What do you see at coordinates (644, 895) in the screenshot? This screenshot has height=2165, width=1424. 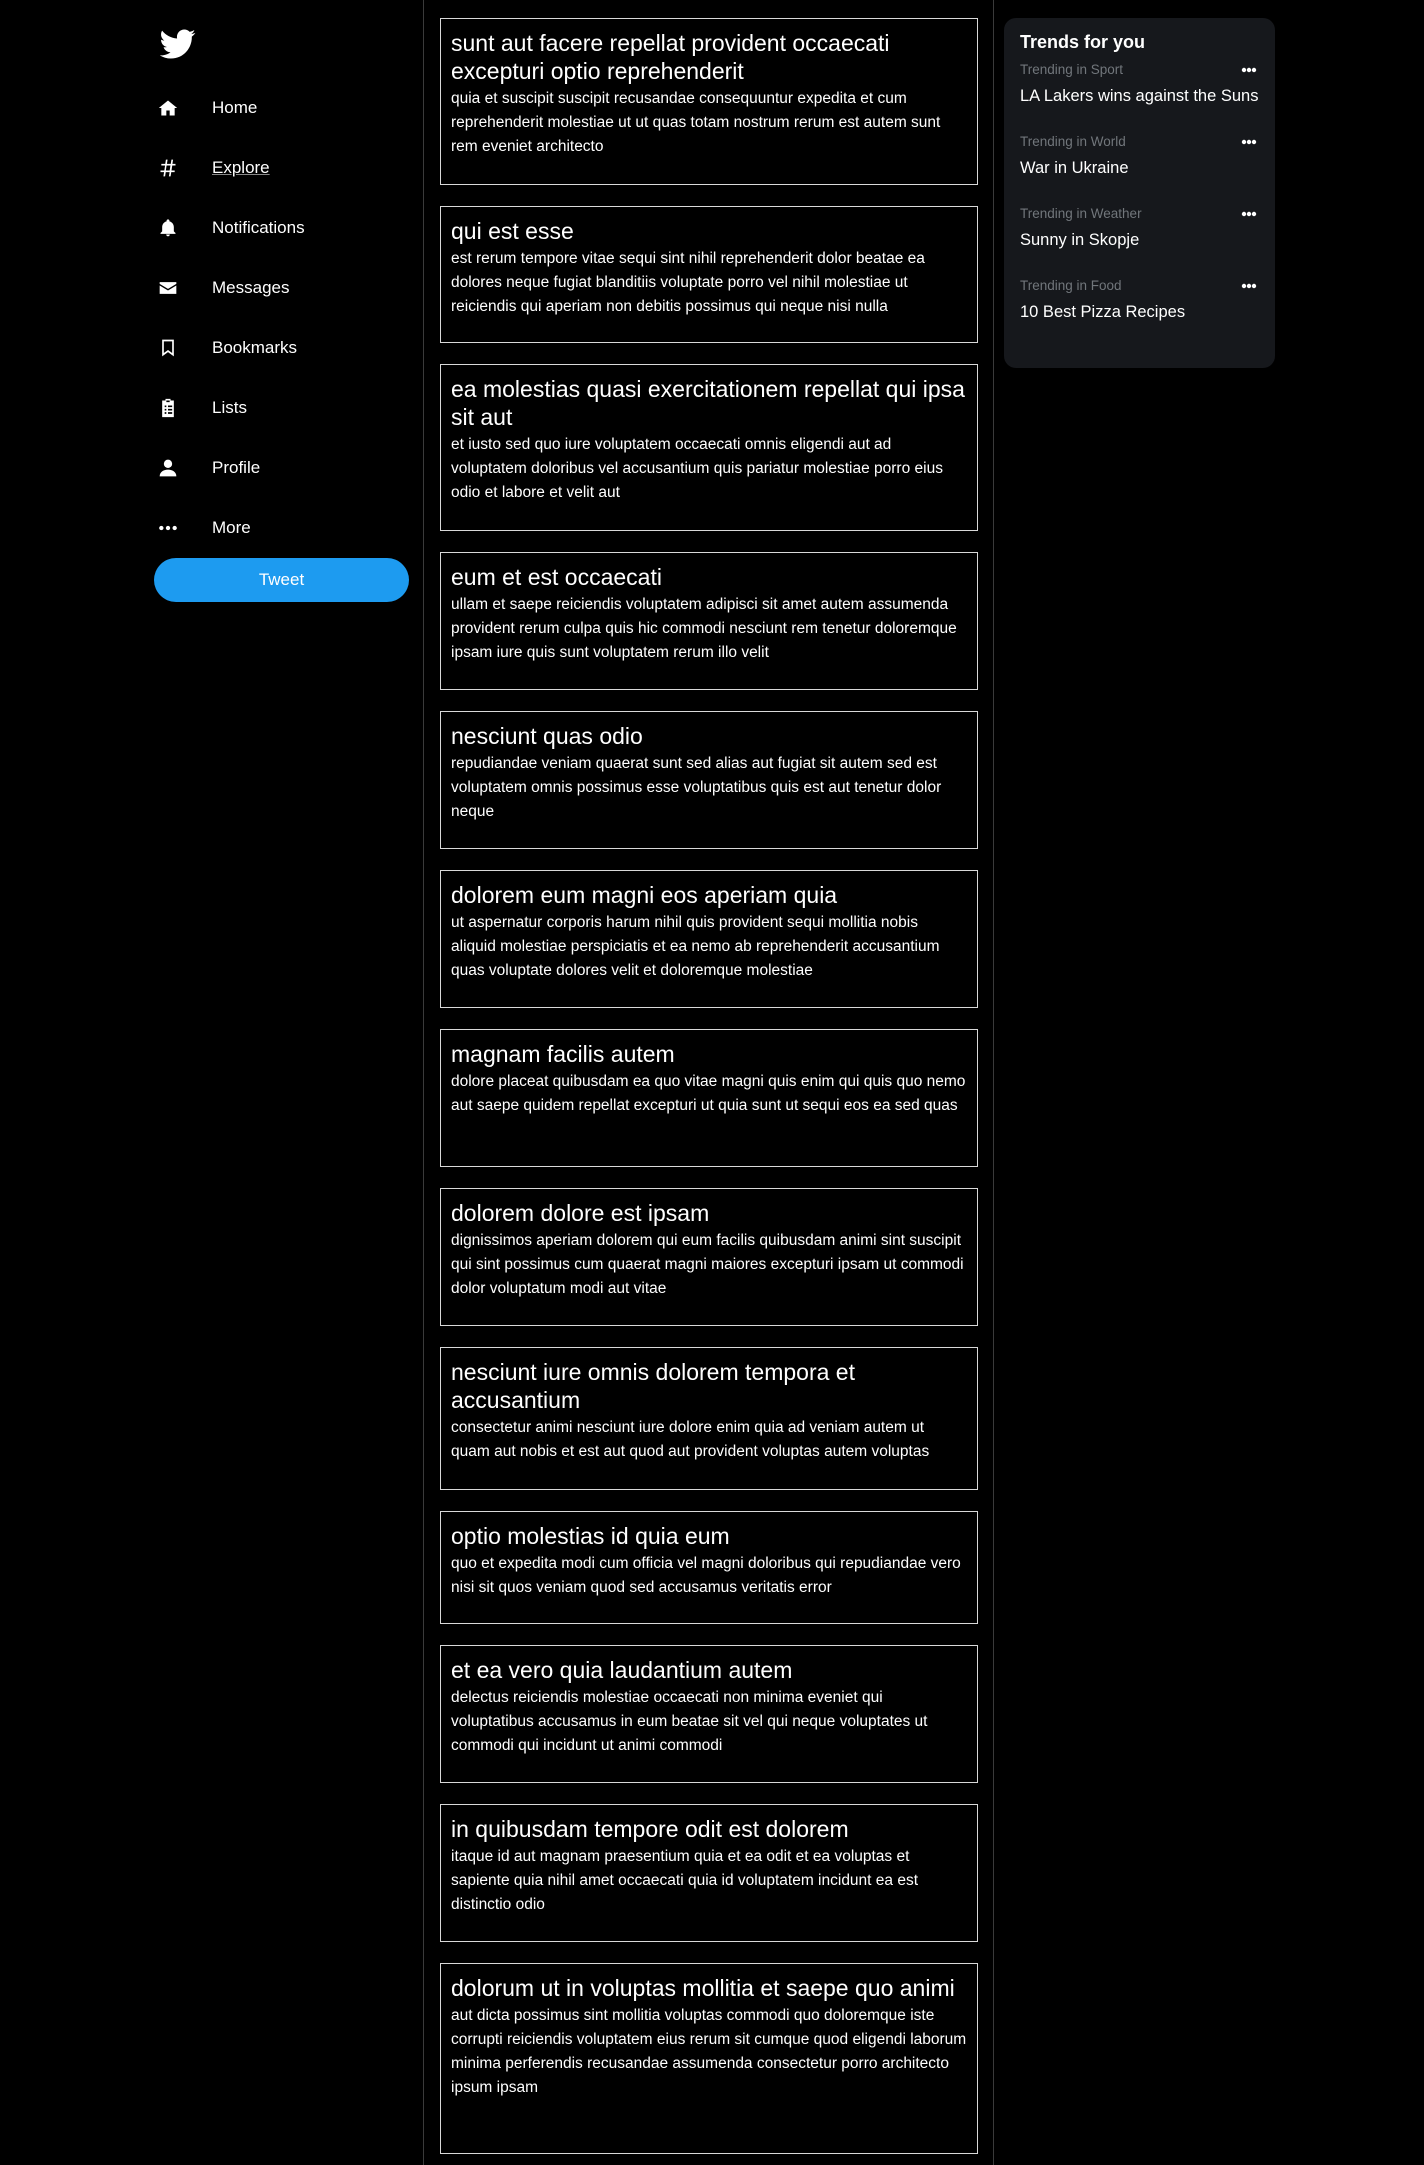 I see `post-title: dolorem eum magni eos aperiam quia` at bounding box center [644, 895].